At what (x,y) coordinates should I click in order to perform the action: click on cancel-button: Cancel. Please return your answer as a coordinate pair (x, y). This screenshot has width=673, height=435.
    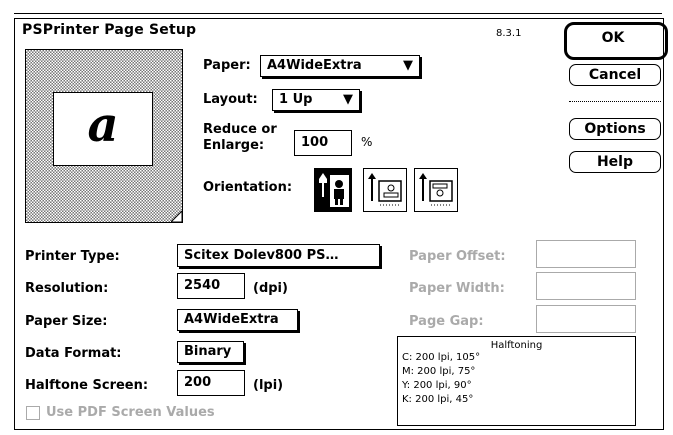
    Looking at the image, I should click on (615, 75).